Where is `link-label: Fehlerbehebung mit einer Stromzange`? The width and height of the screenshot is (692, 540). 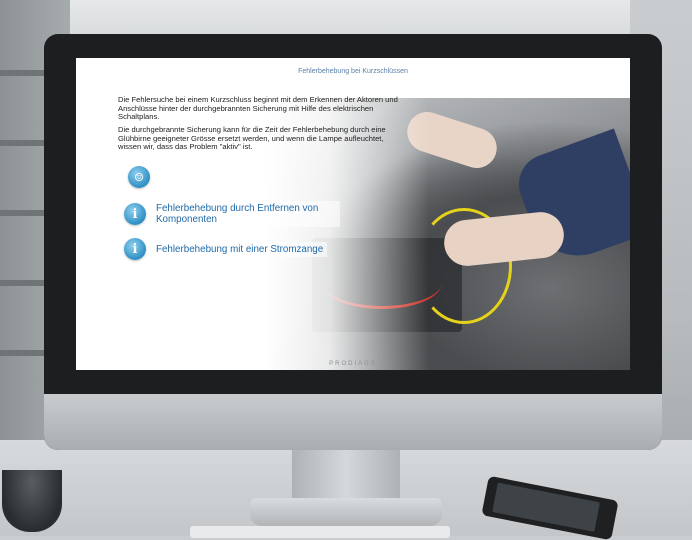
link-label: Fehlerbehebung mit einer Stromzange is located at coordinates (240, 249).